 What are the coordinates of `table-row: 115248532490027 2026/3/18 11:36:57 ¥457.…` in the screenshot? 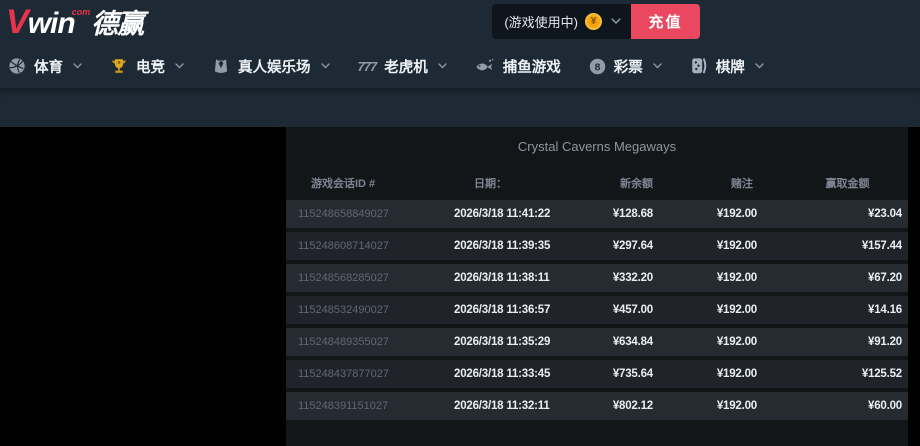 It's located at (597, 310).